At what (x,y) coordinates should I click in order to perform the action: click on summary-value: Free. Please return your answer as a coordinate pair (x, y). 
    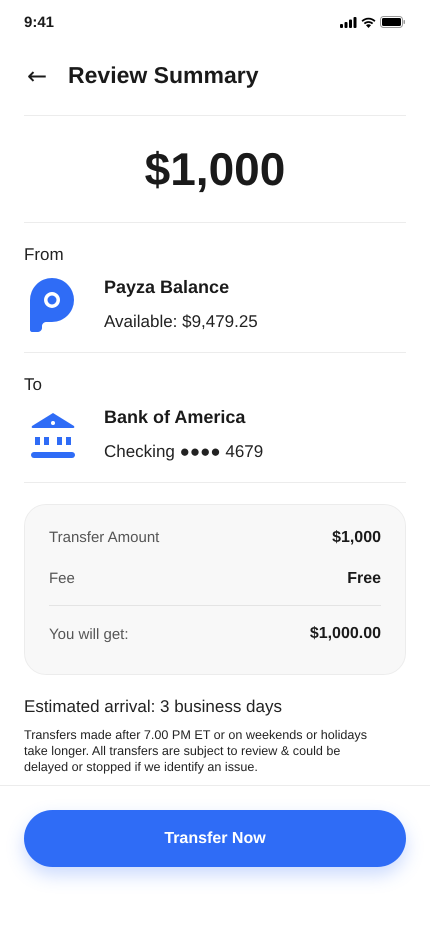
    Looking at the image, I should click on (364, 579).